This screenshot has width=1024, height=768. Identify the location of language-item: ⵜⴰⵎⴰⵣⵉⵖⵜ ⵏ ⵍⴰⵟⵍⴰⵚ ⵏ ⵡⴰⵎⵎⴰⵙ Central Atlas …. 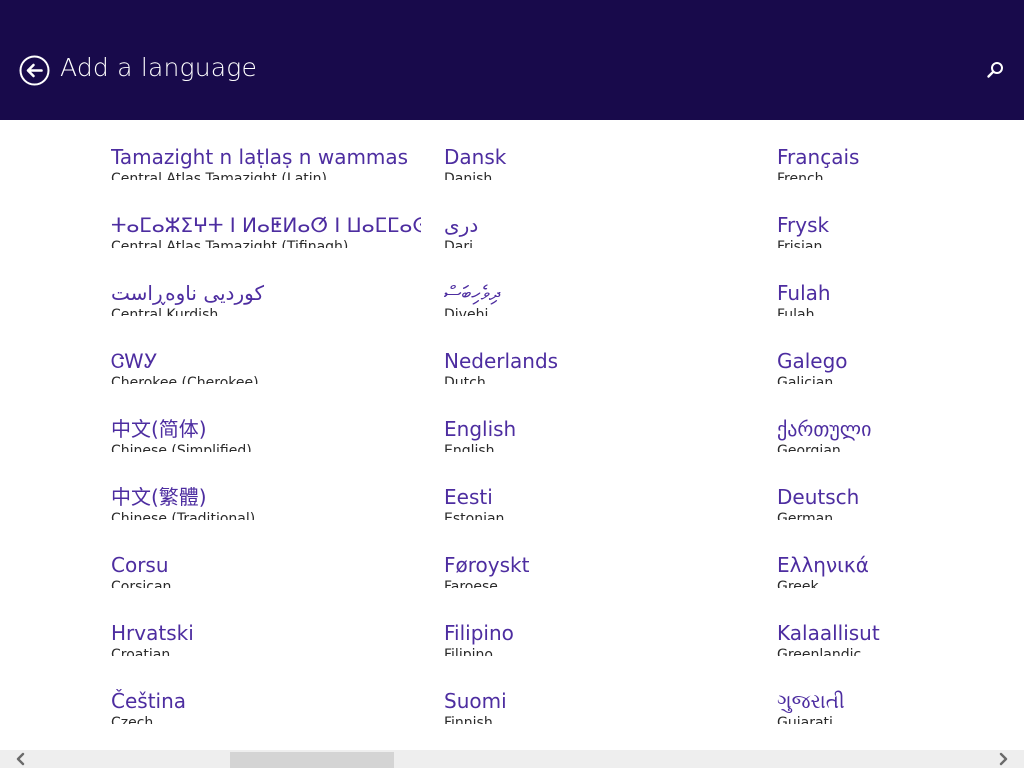
(266, 218).